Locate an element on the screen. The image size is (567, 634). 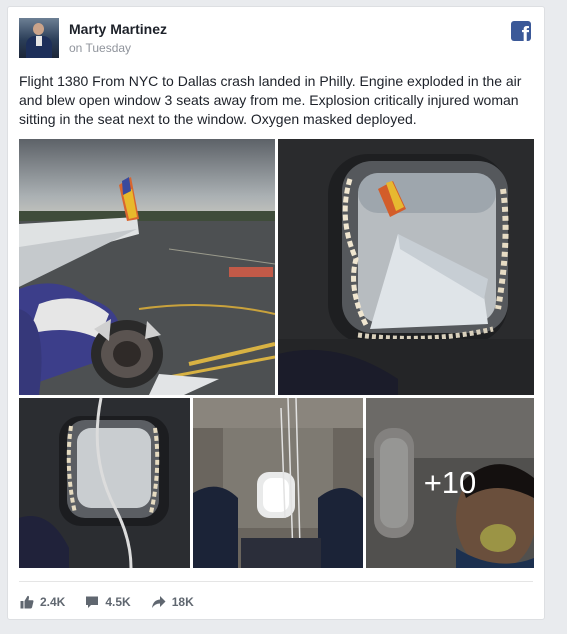
facebook-logo-icon: f is located at coordinates (521, 31).